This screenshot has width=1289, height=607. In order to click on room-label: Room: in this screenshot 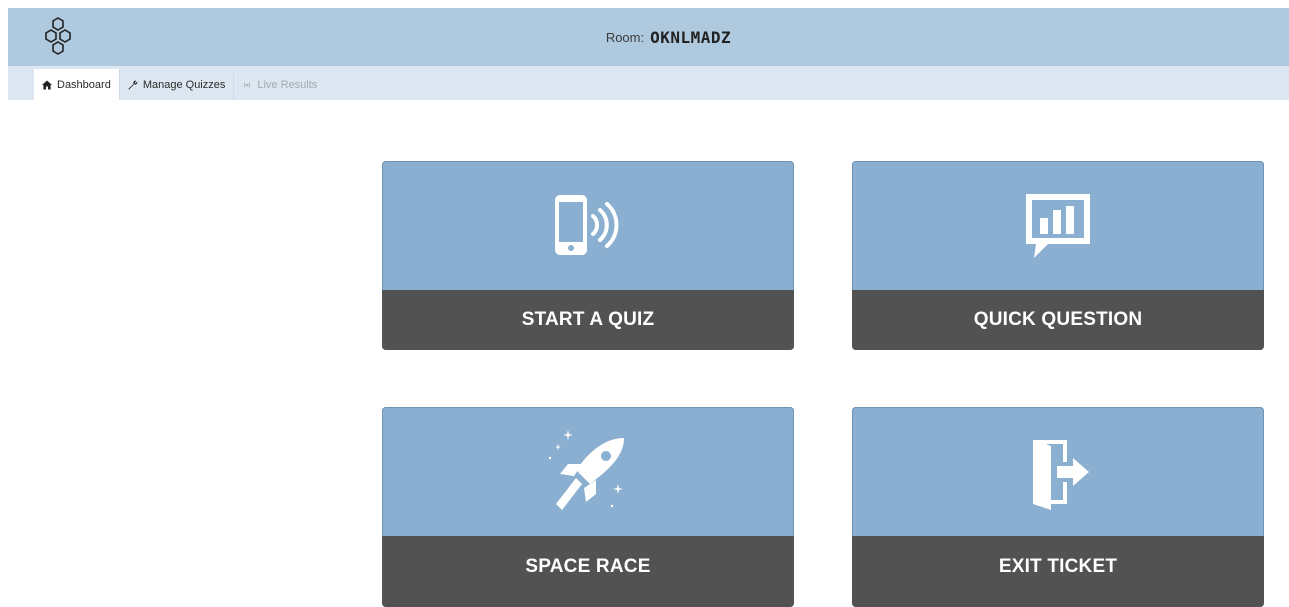, I will do `click(625, 37)`.